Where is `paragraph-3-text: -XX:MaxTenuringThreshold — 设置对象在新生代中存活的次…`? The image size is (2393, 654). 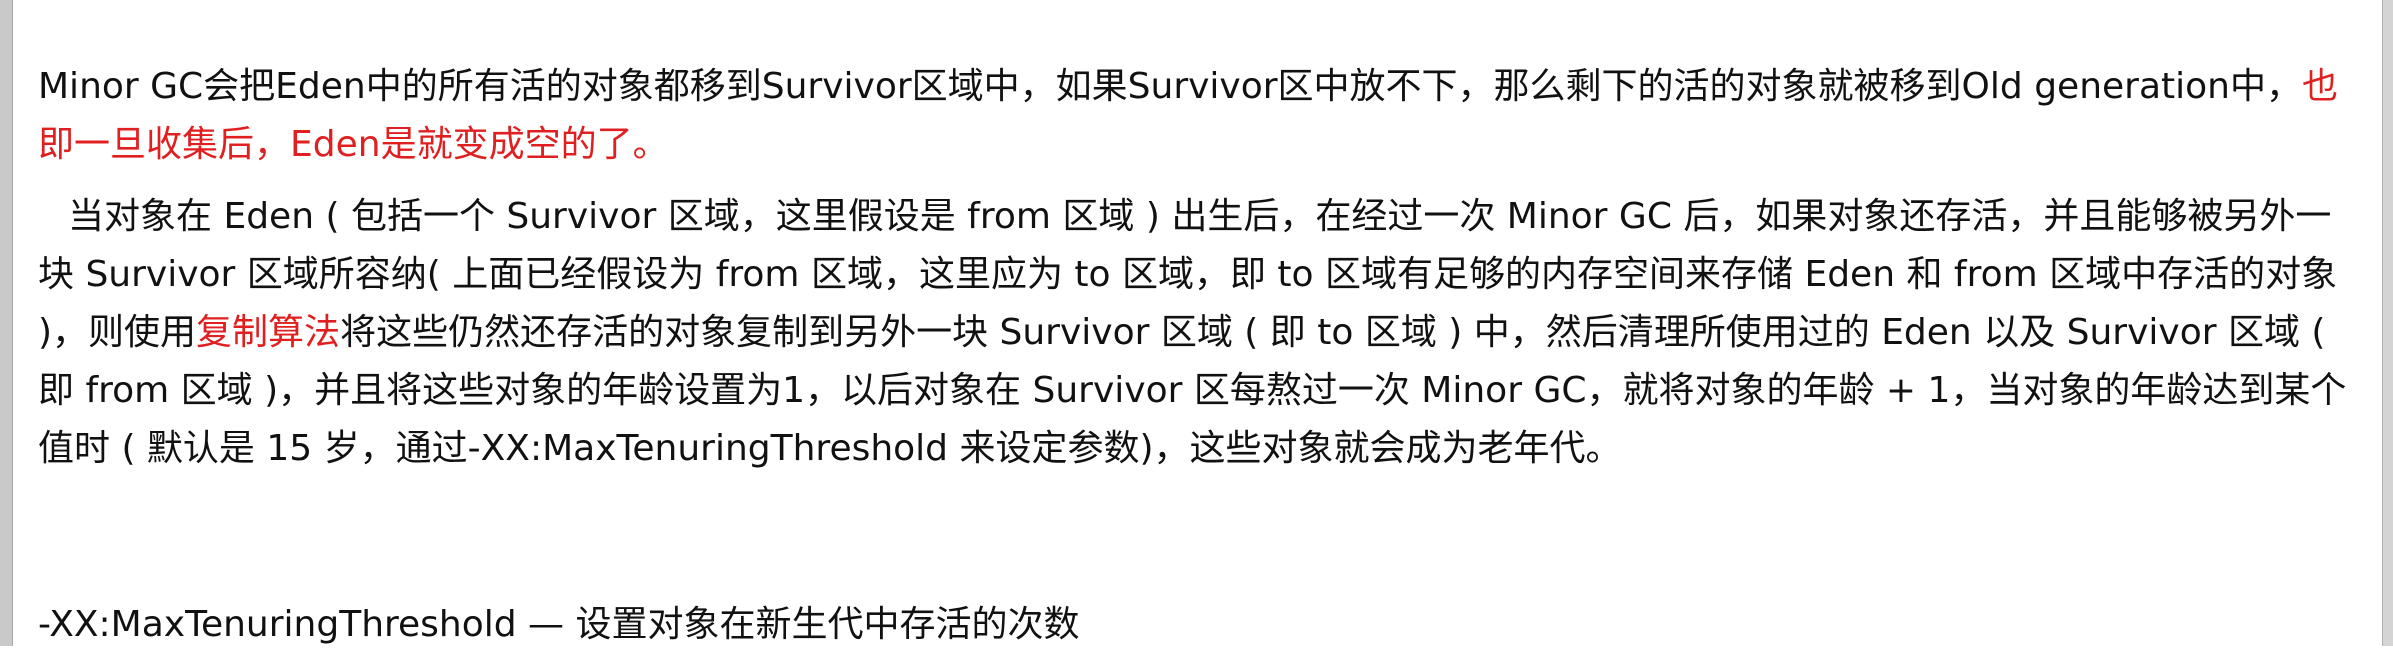
paragraph-3-text: -XX:MaxTenuringThreshold — 设置对象在新生代中存活的次… is located at coordinates (559, 624).